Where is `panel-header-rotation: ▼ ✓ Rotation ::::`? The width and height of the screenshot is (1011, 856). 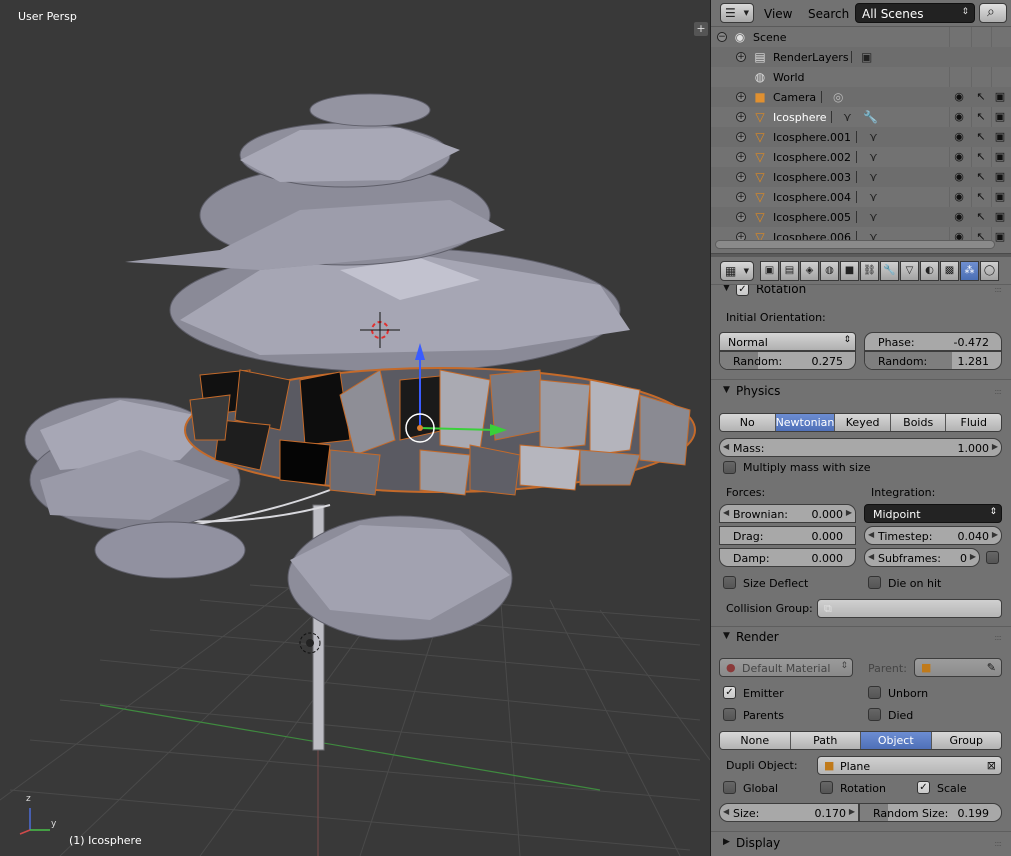 panel-header-rotation: ▼ ✓ Rotation :::: is located at coordinates (861, 293).